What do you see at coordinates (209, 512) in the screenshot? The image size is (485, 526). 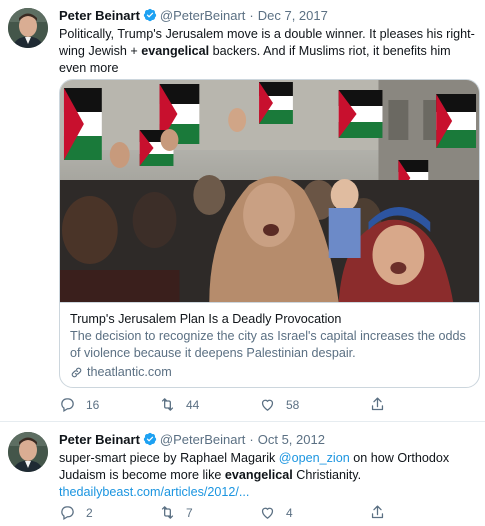 I see `retweet-button: 7` at bounding box center [209, 512].